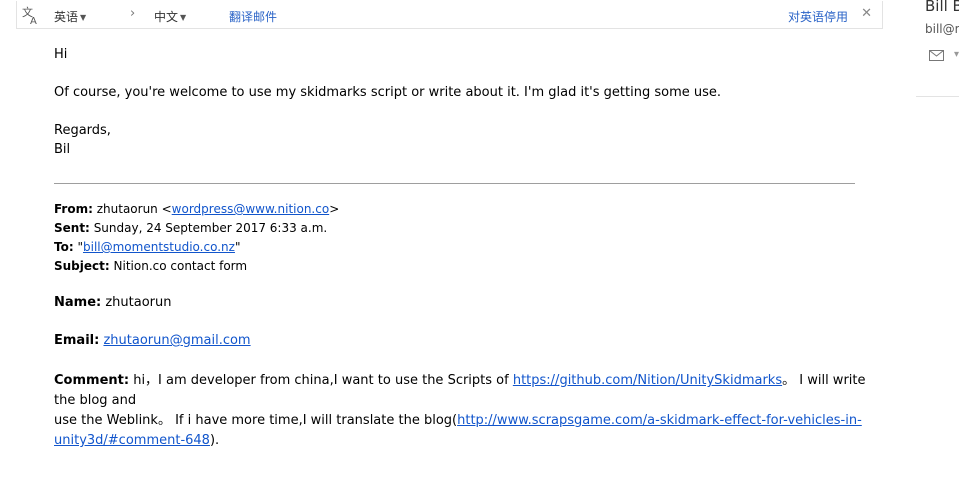 This screenshot has height=478, width=959. What do you see at coordinates (937, 96) in the screenshot?
I see `divider` at bounding box center [937, 96].